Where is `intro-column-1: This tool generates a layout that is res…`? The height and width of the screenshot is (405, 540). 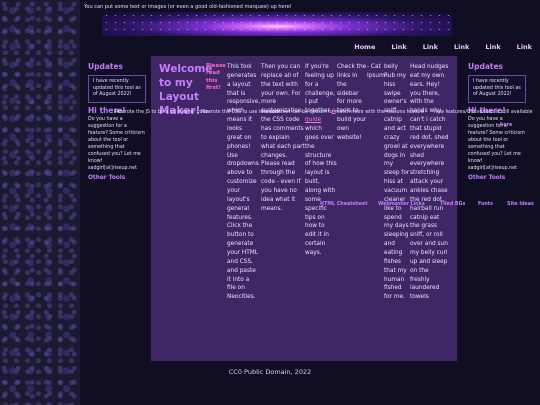 intro-column-1: This tool generates a layout that is res… is located at coordinates (244, 182).